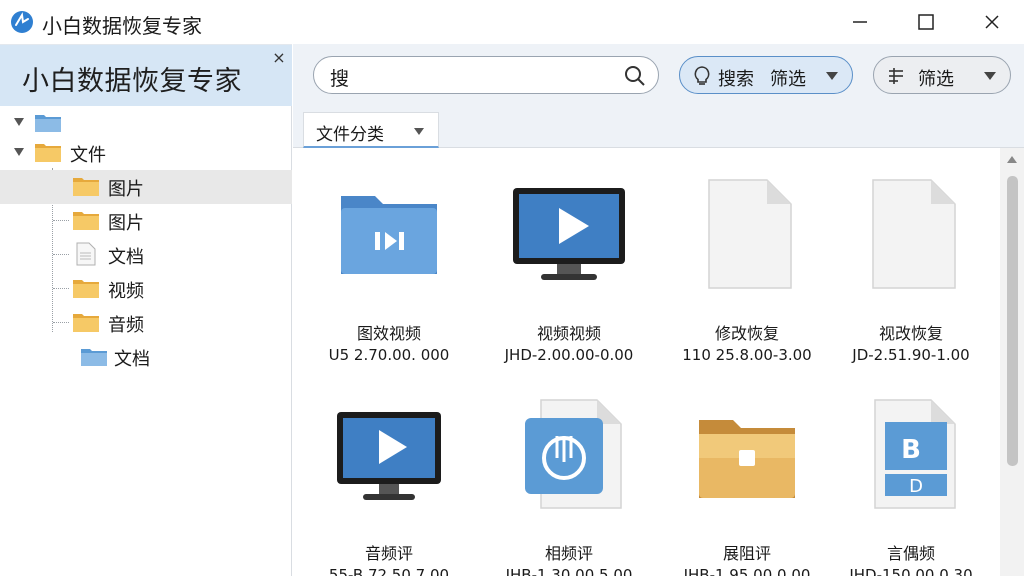 The image size is (1024, 576). What do you see at coordinates (389, 355) in the screenshot?
I see `file-meta: U5 2.70.00. 000` at bounding box center [389, 355].